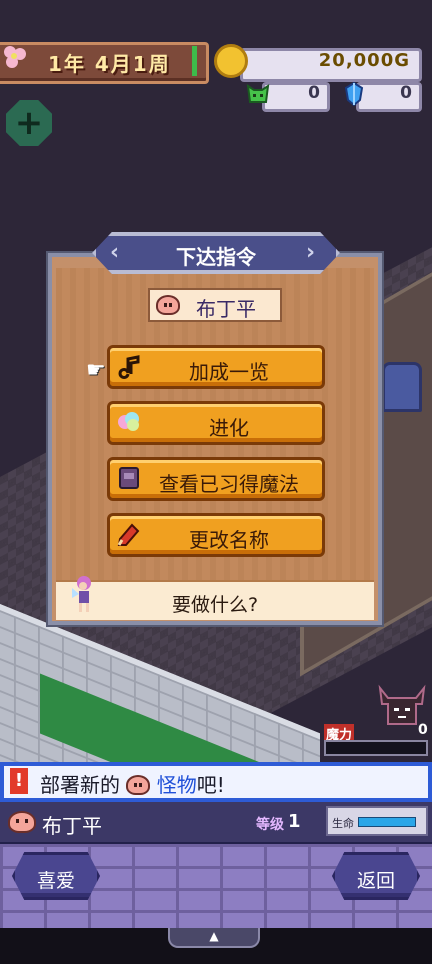 This screenshot has width=432, height=964. I want to click on level-label: 等级, so click(270, 825).